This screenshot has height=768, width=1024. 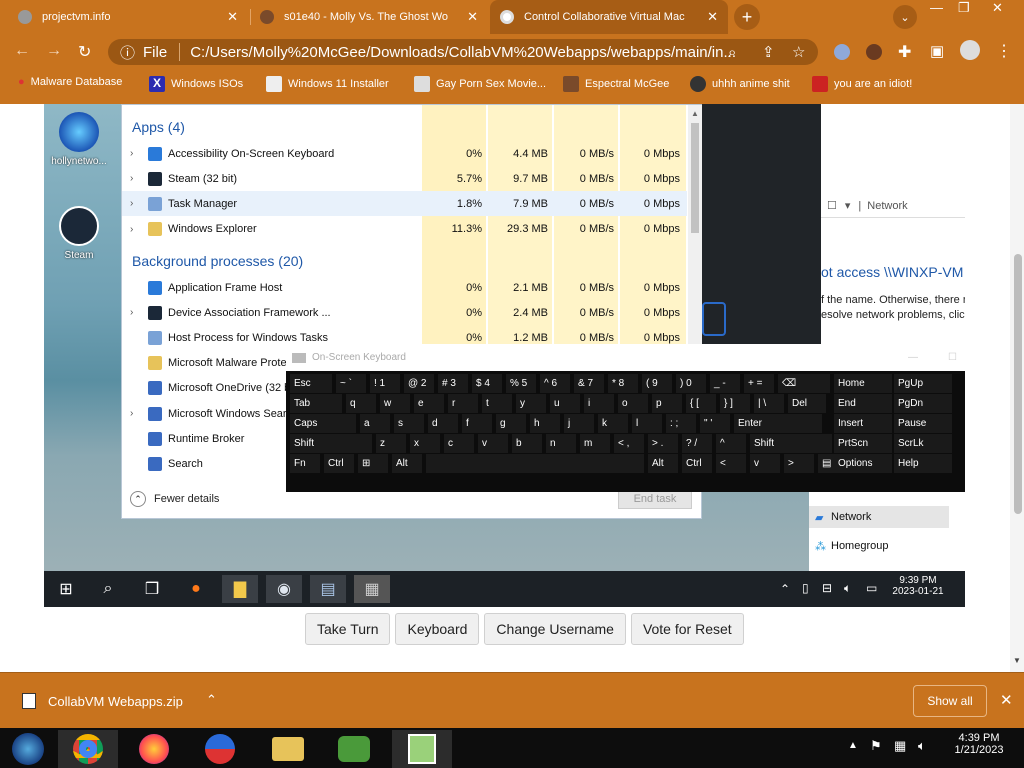 What do you see at coordinates (905, 17) in the screenshot?
I see `tab-search-icon: ⌄` at bounding box center [905, 17].